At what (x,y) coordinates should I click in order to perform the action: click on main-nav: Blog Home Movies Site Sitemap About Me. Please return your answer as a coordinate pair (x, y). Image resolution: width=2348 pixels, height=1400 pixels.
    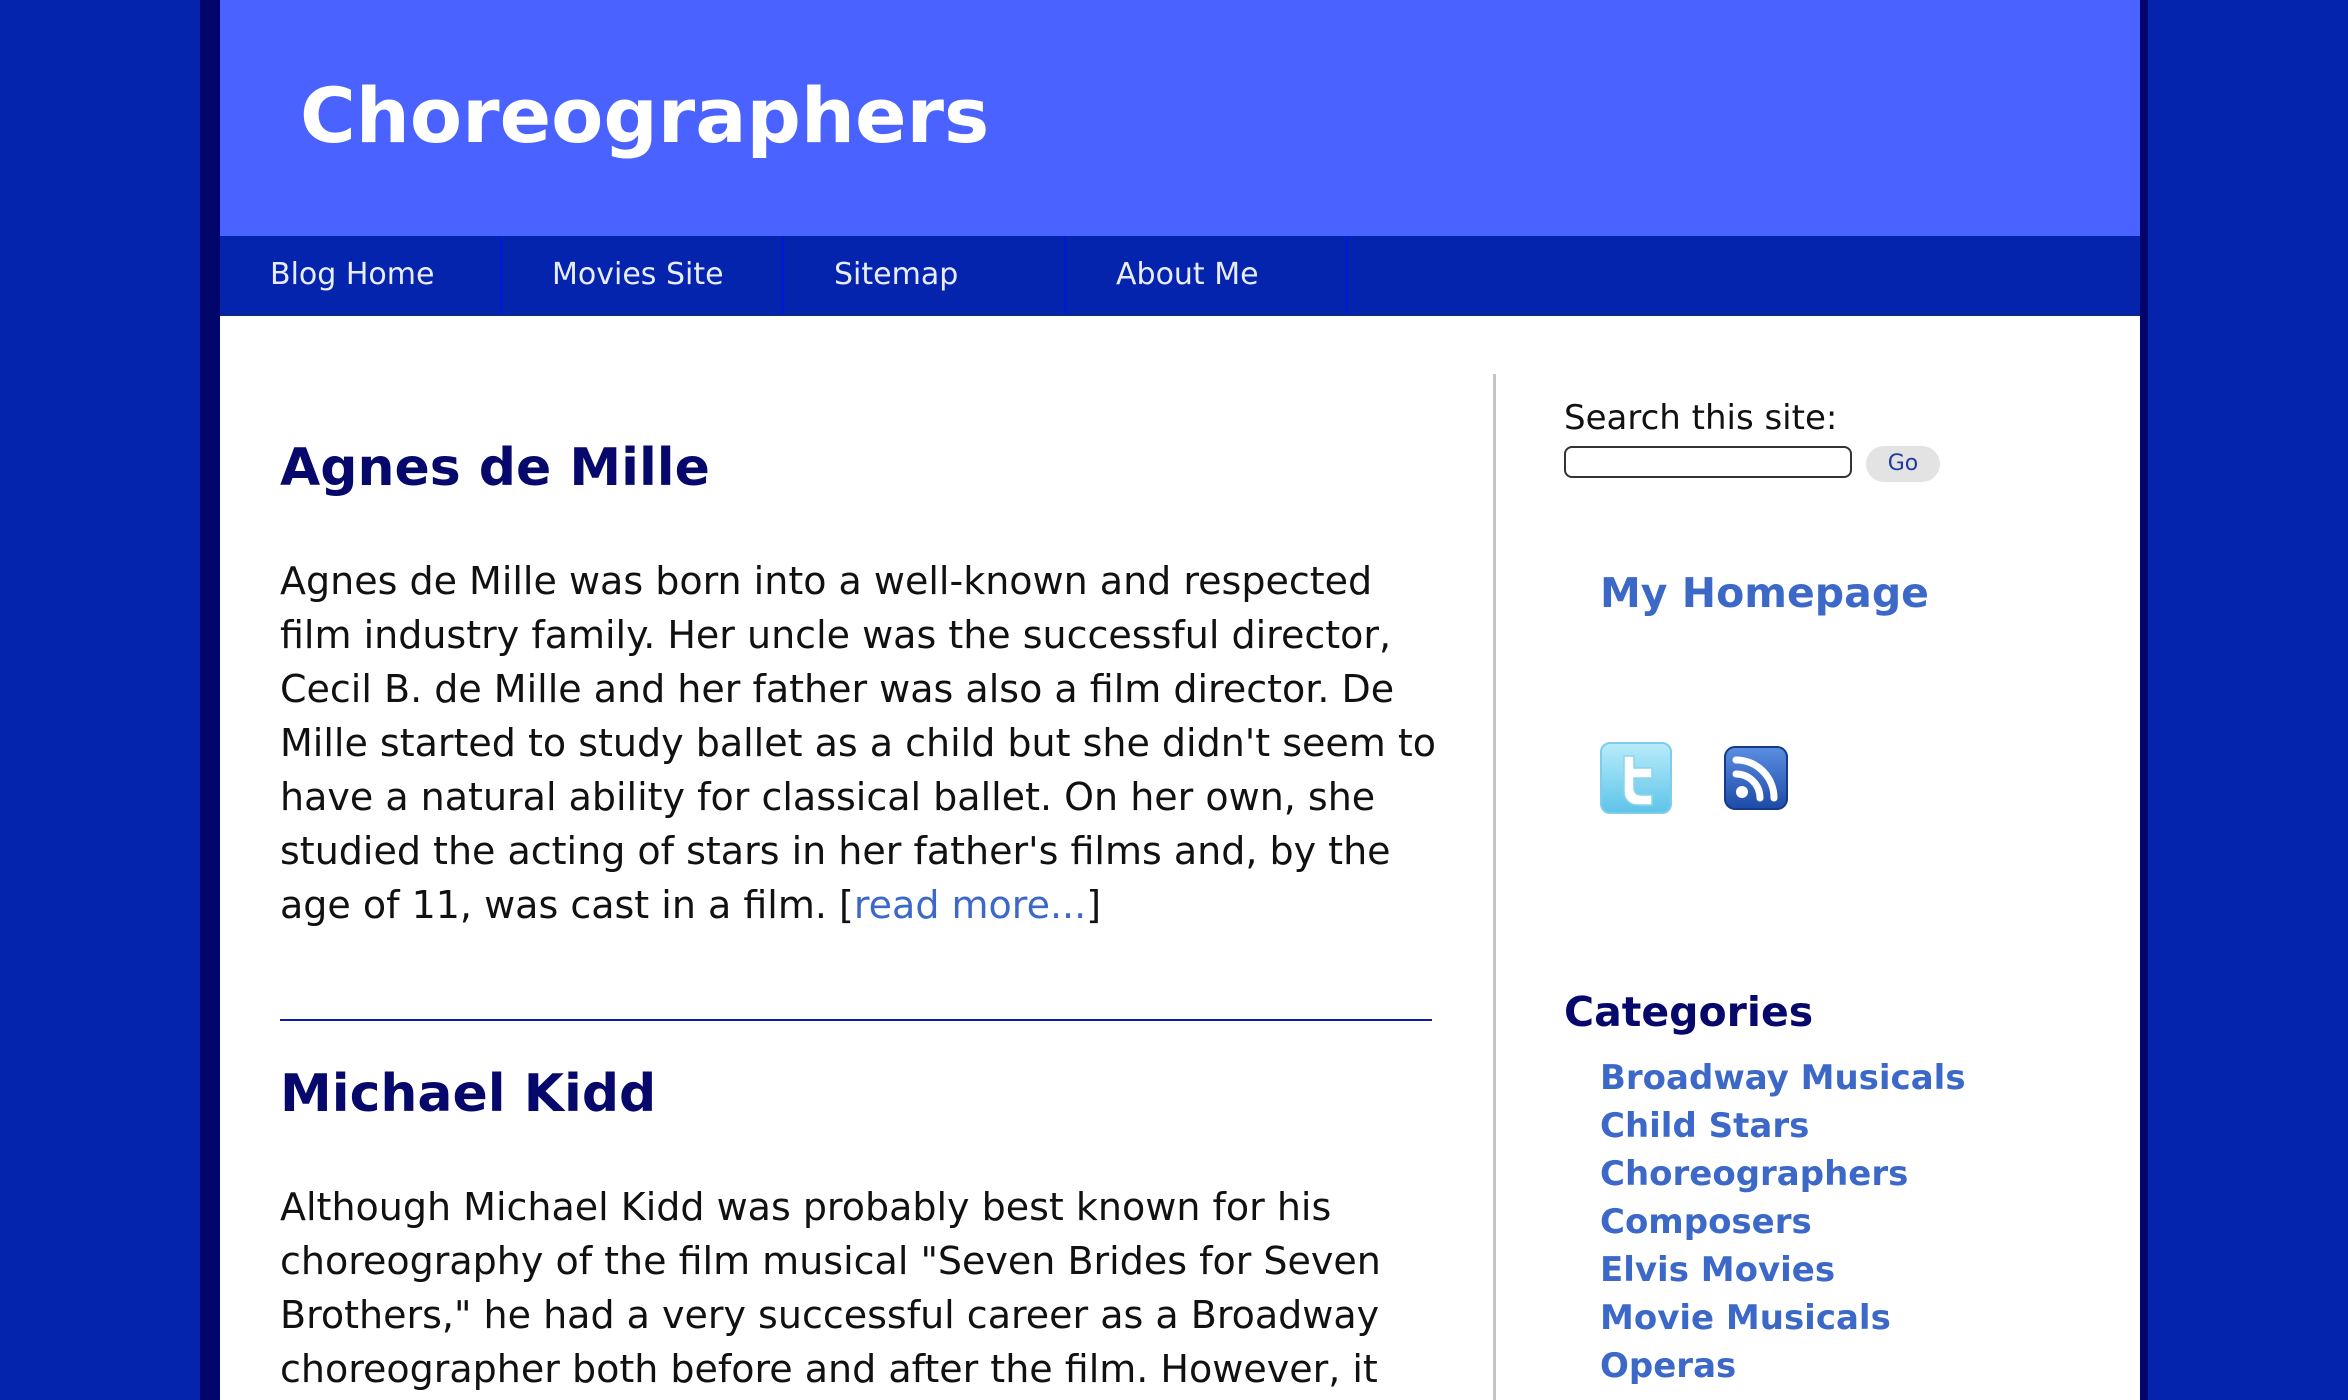
    Looking at the image, I should click on (1180, 276).